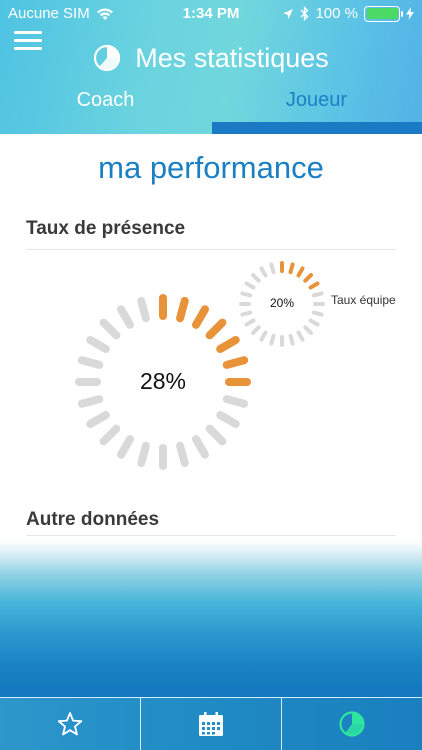 This screenshot has width=422, height=750. What do you see at coordinates (211, 14) in the screenshot?
I see `status-bar: Aucune SIM 1:34 PM 100 %` at bounding box center [211, 14].